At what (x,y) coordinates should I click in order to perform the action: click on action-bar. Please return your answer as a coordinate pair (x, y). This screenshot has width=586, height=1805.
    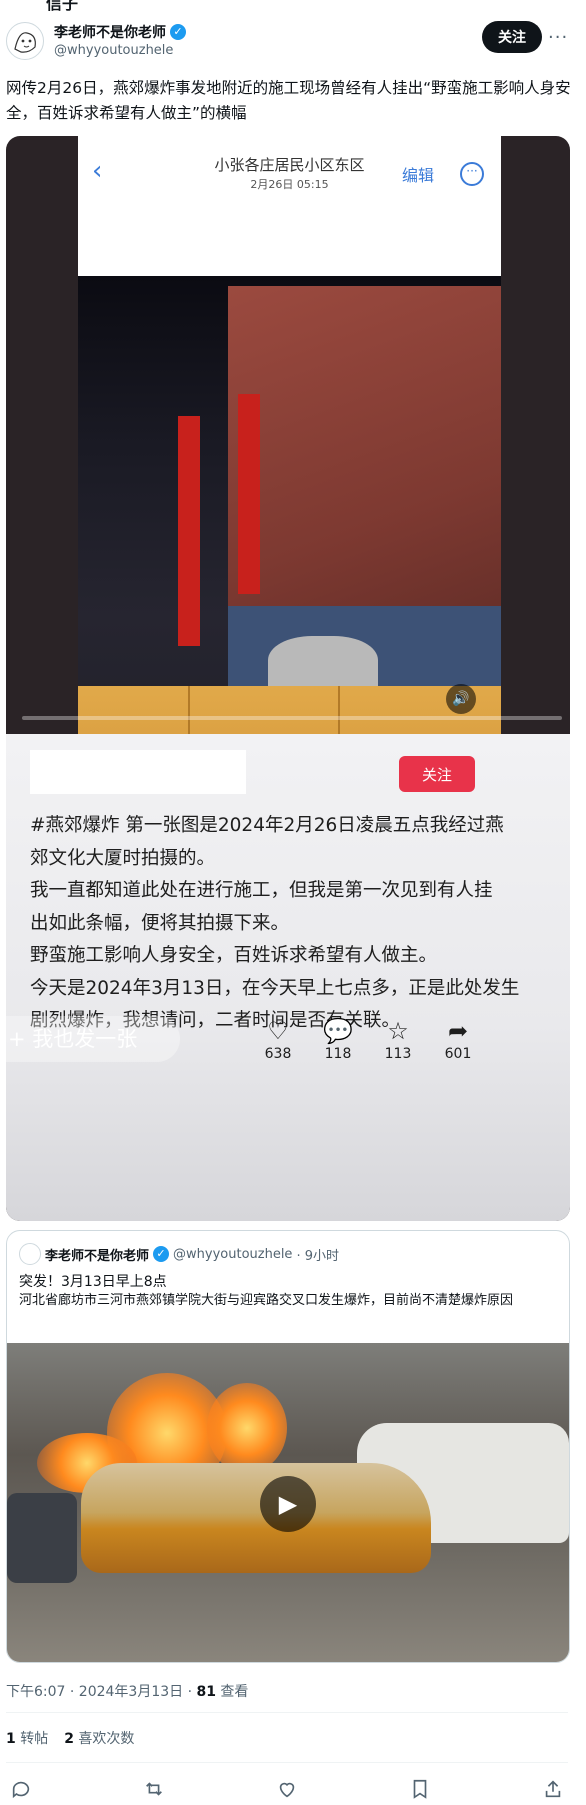
    Looking at the image, I should click on (287, 1791).